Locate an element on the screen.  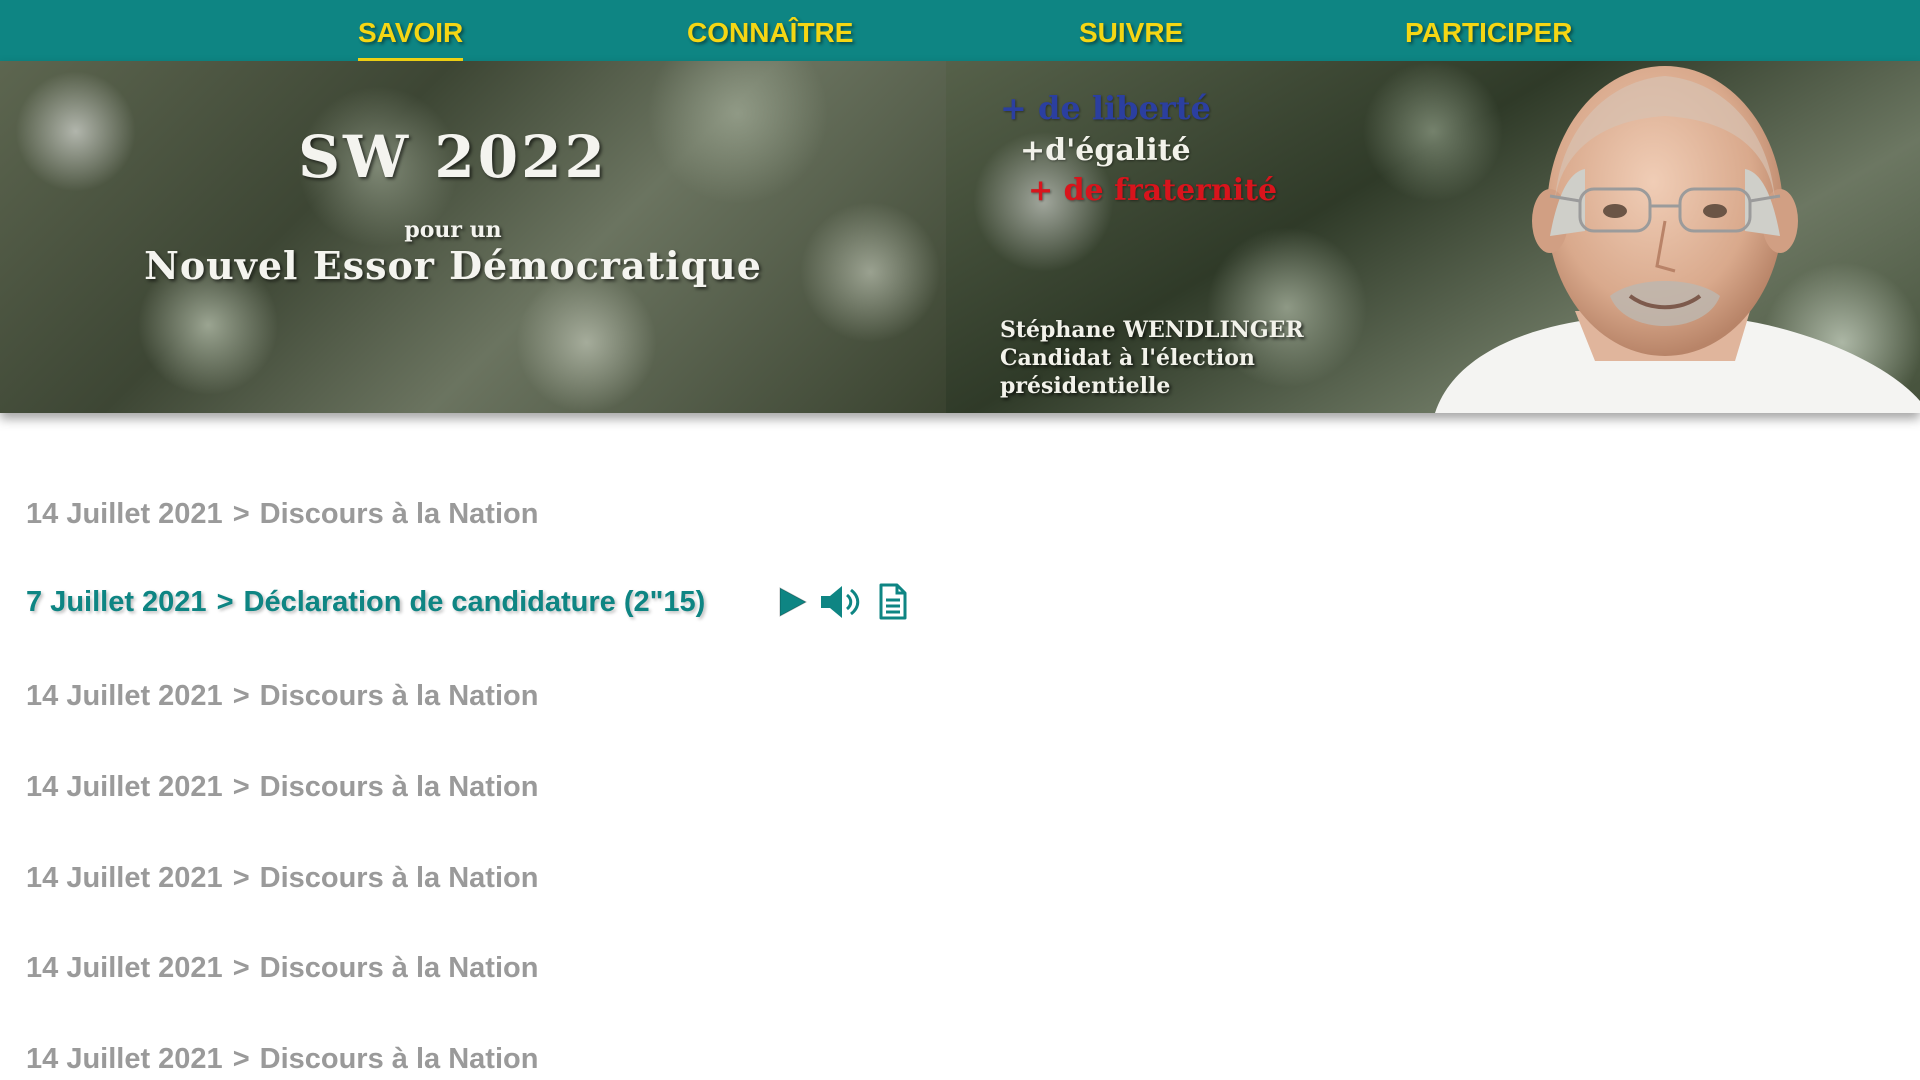
nav-item-savoir: SAVOIR is located at coordinates (411, 30).